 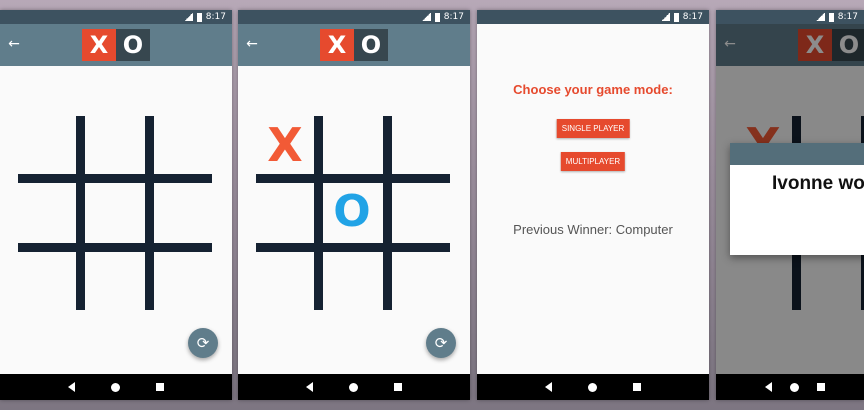 I want to click on o-mark: O, so click(x=352, y=211).